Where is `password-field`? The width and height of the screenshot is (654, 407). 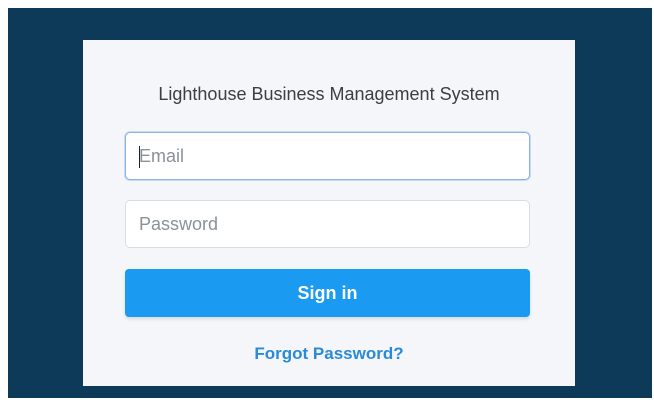 password-field is located at coordinates (327, 224).